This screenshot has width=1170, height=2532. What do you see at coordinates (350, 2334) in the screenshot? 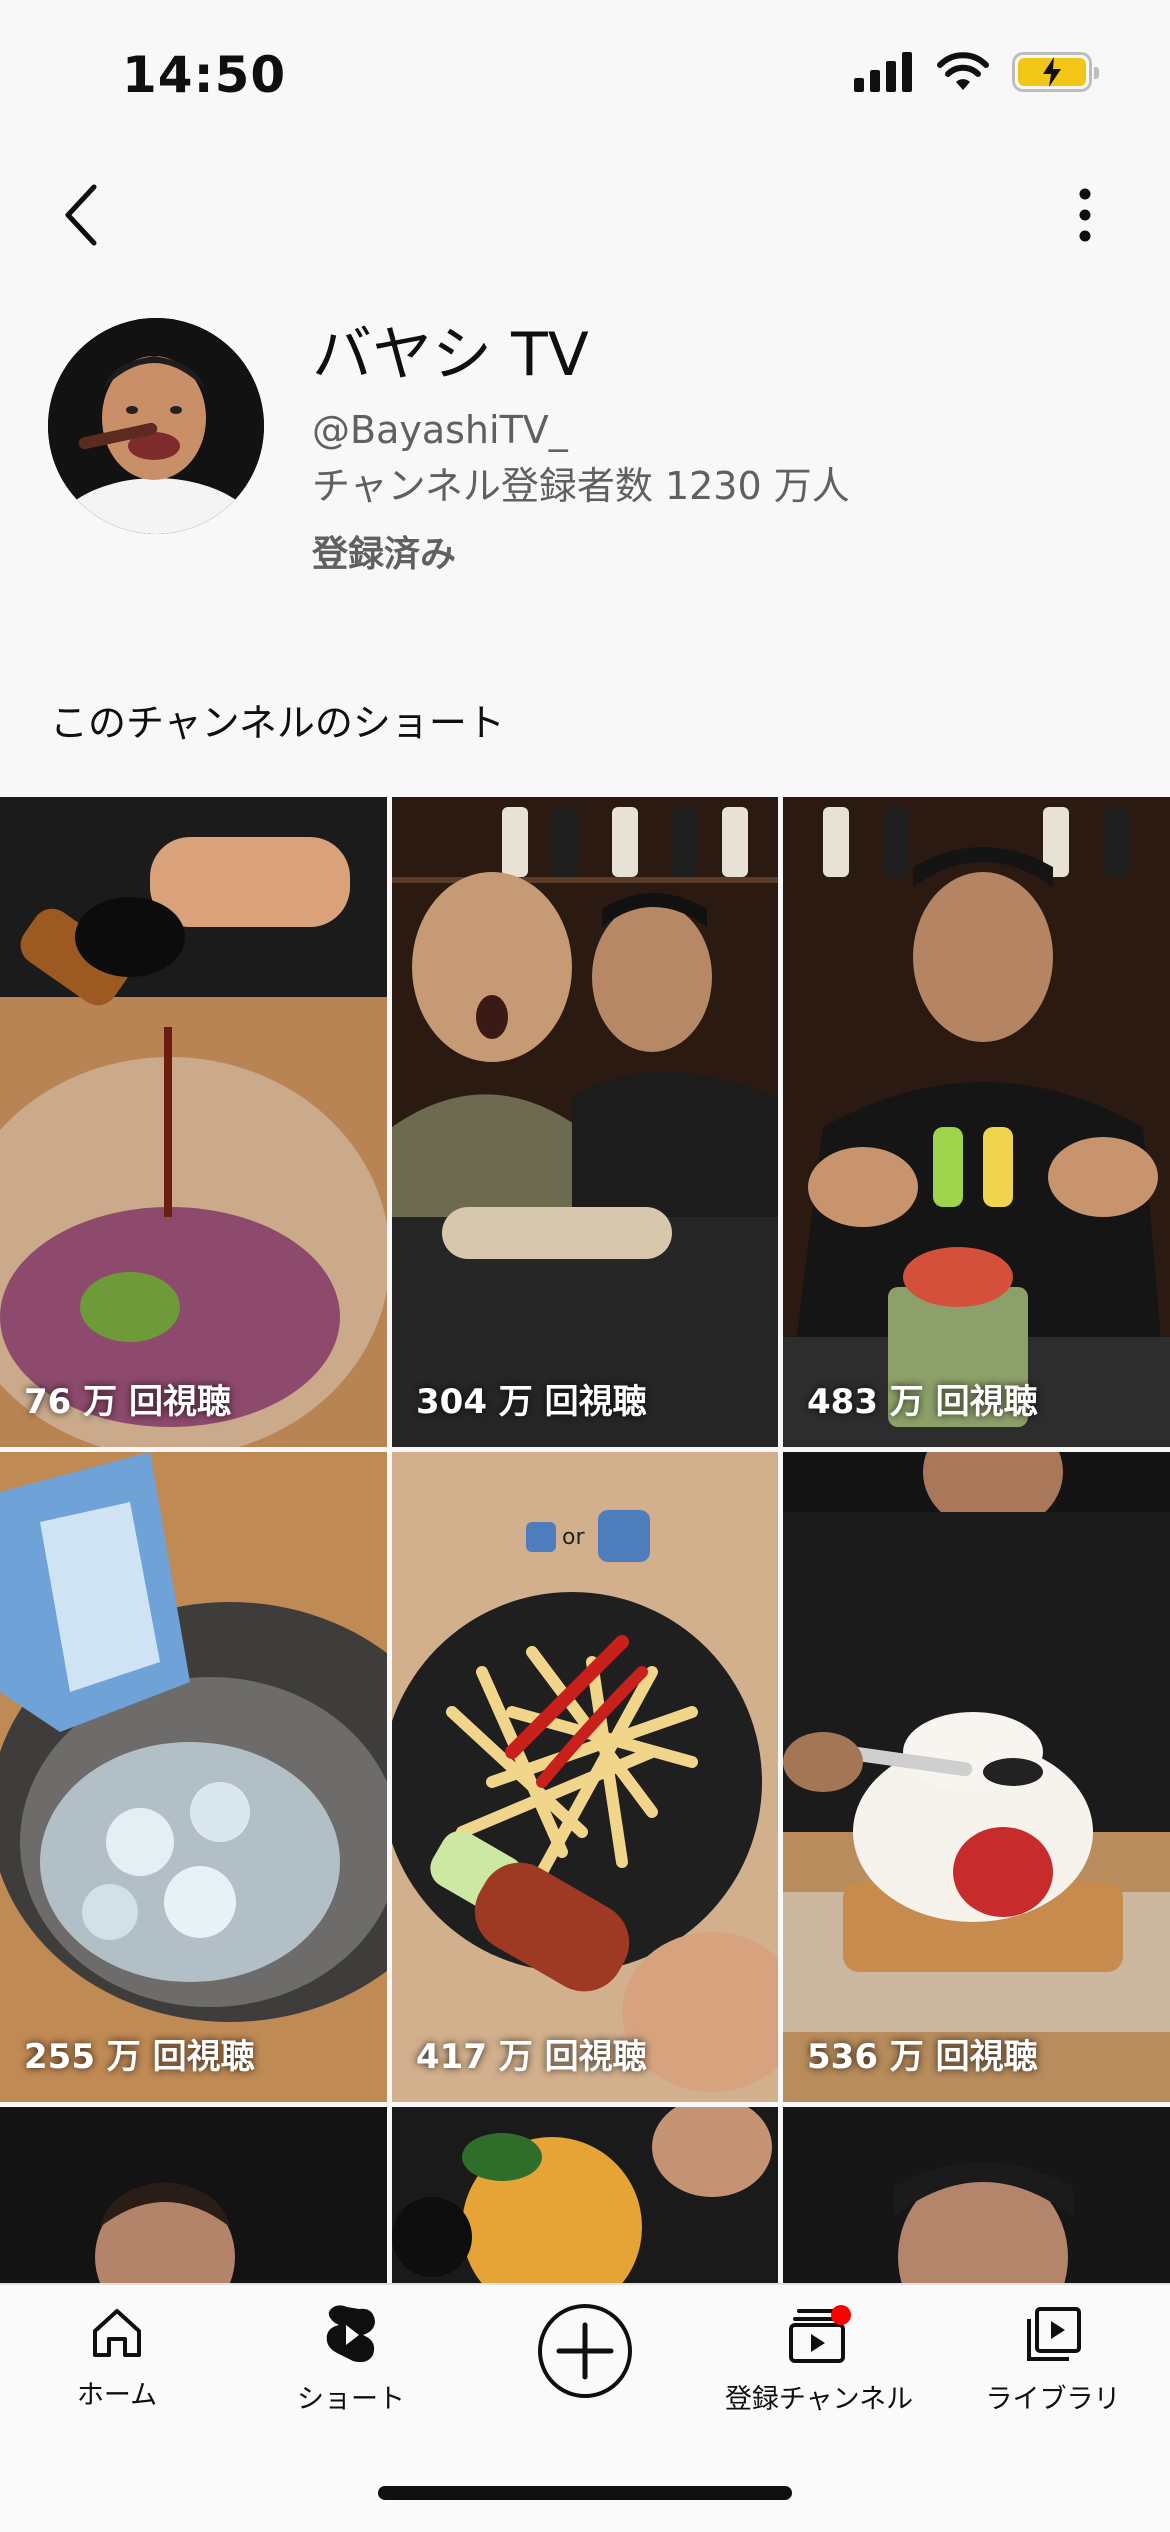
I see `shorts-icon` at bounding box center [350, 2334].